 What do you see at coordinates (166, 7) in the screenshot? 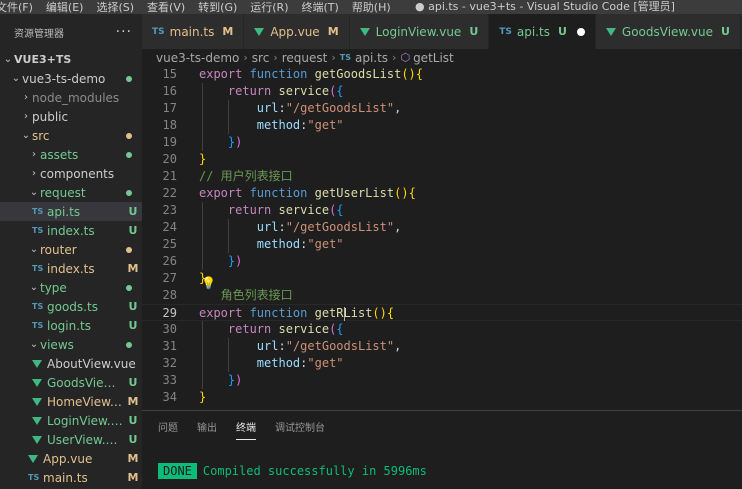
I see `menu-item: 查看(V)` at bounding box center [166, 7].